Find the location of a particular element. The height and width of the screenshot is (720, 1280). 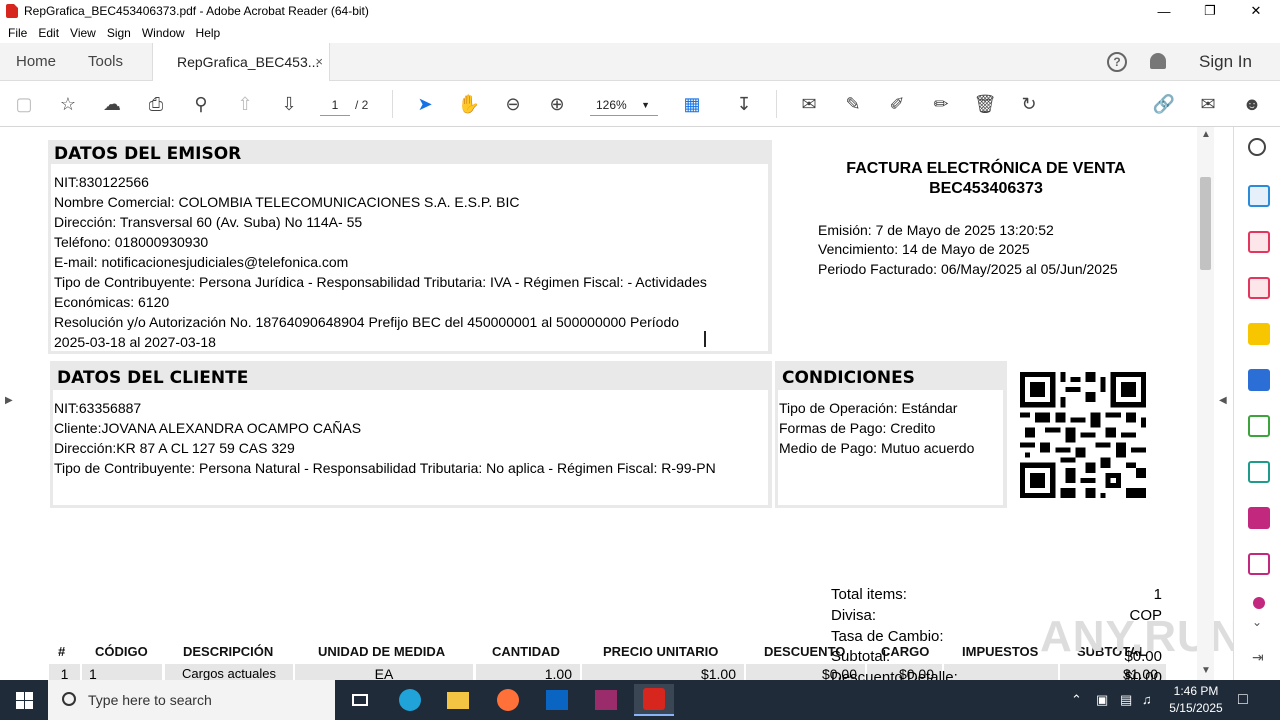

draw-icon: ✐ is located at coordinates (897, 104).